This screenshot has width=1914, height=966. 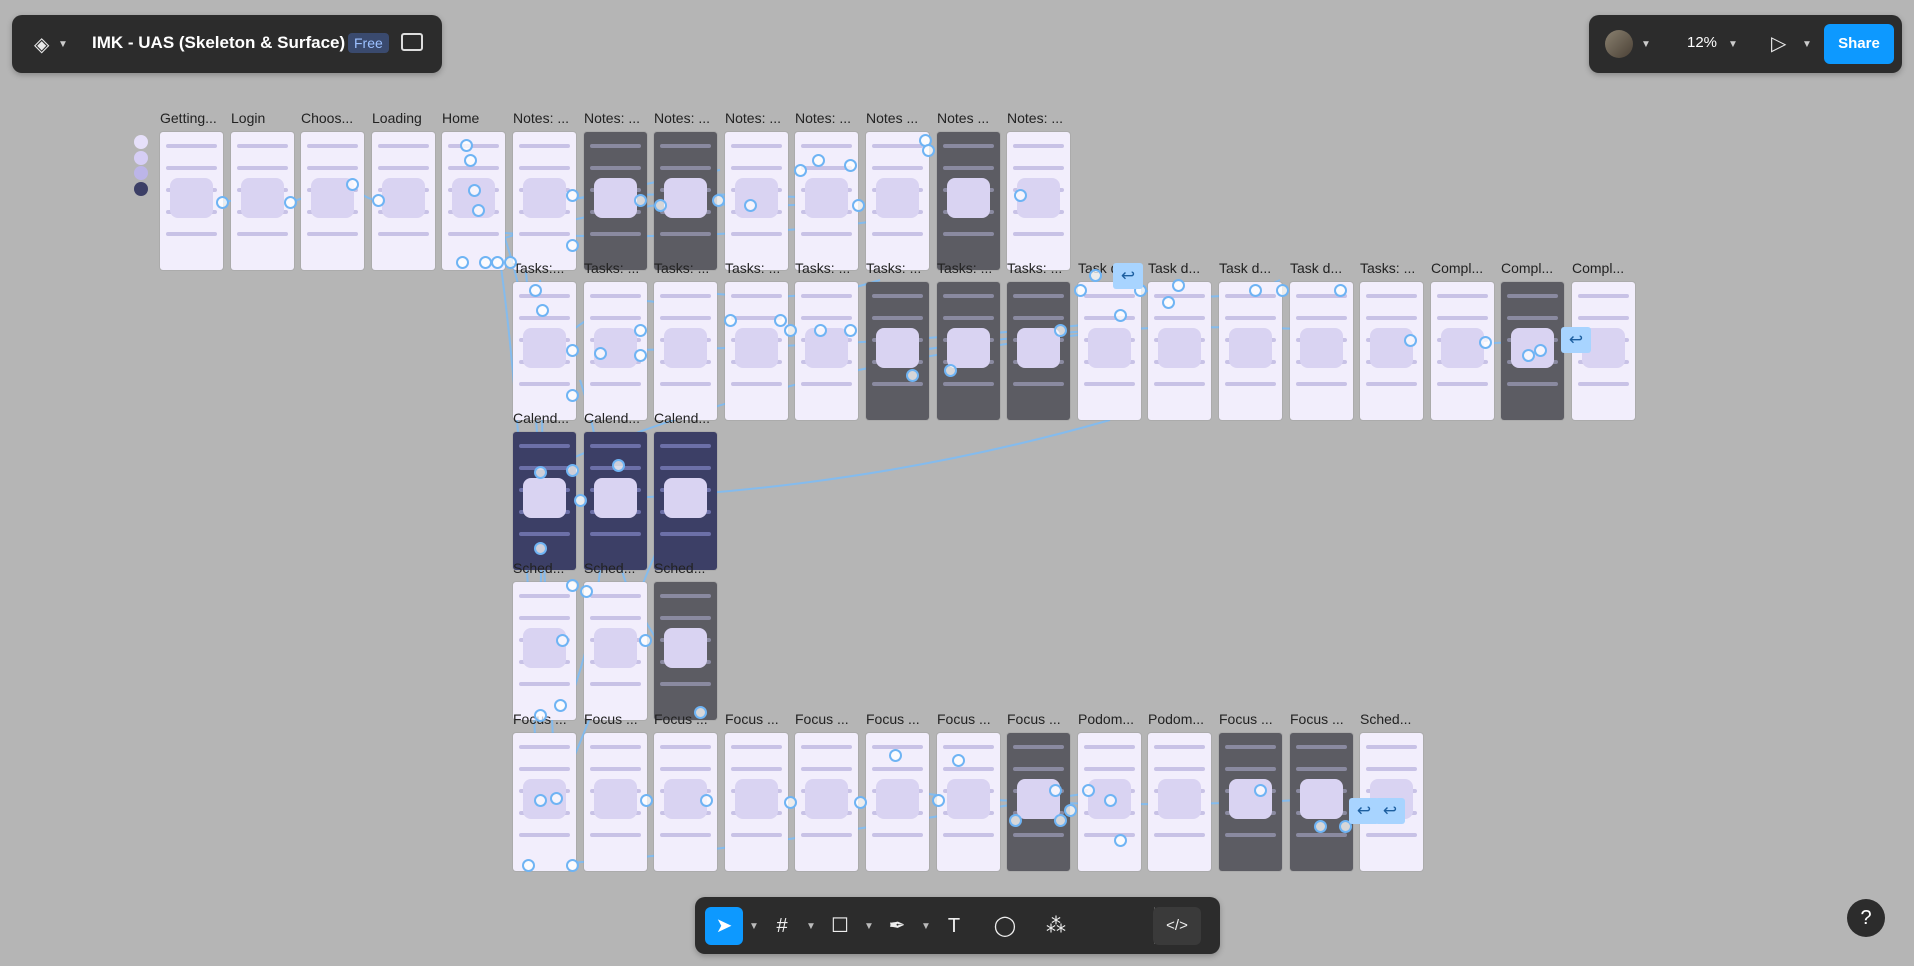 I want to click on frame-tool: #, so click(x=782, y=926).